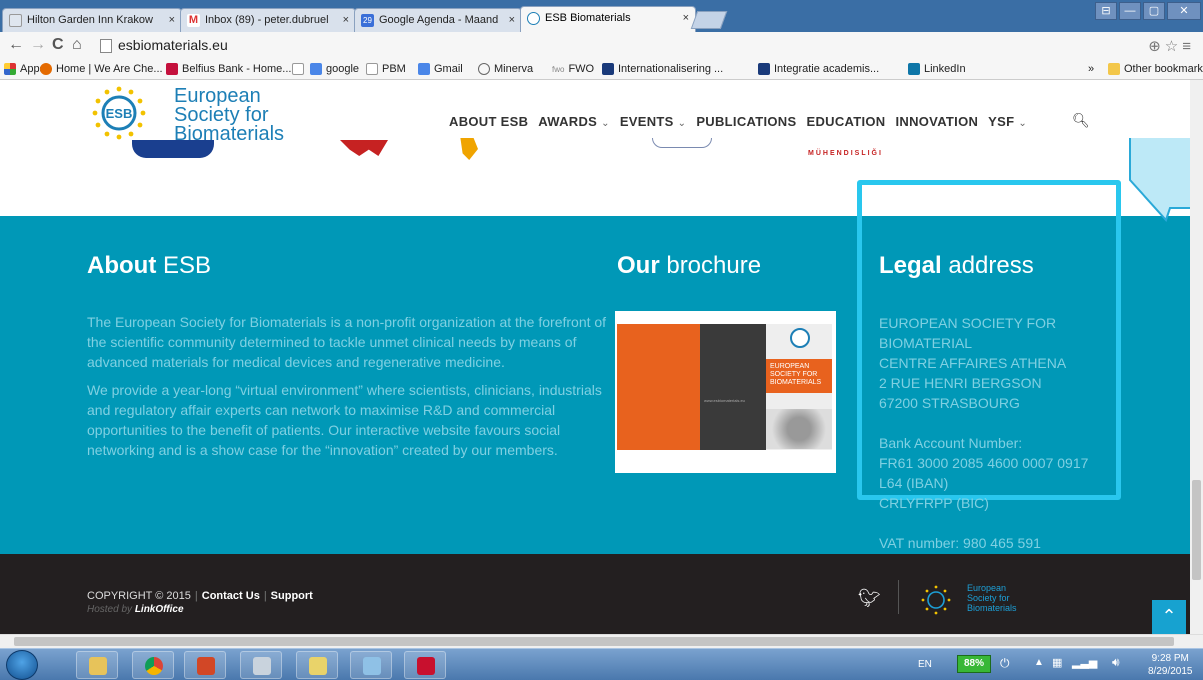  Describe the element at coordinates (934, 503) in the screenshot. I see `legal-line: CRLYFRPP (BIC)` at that location.